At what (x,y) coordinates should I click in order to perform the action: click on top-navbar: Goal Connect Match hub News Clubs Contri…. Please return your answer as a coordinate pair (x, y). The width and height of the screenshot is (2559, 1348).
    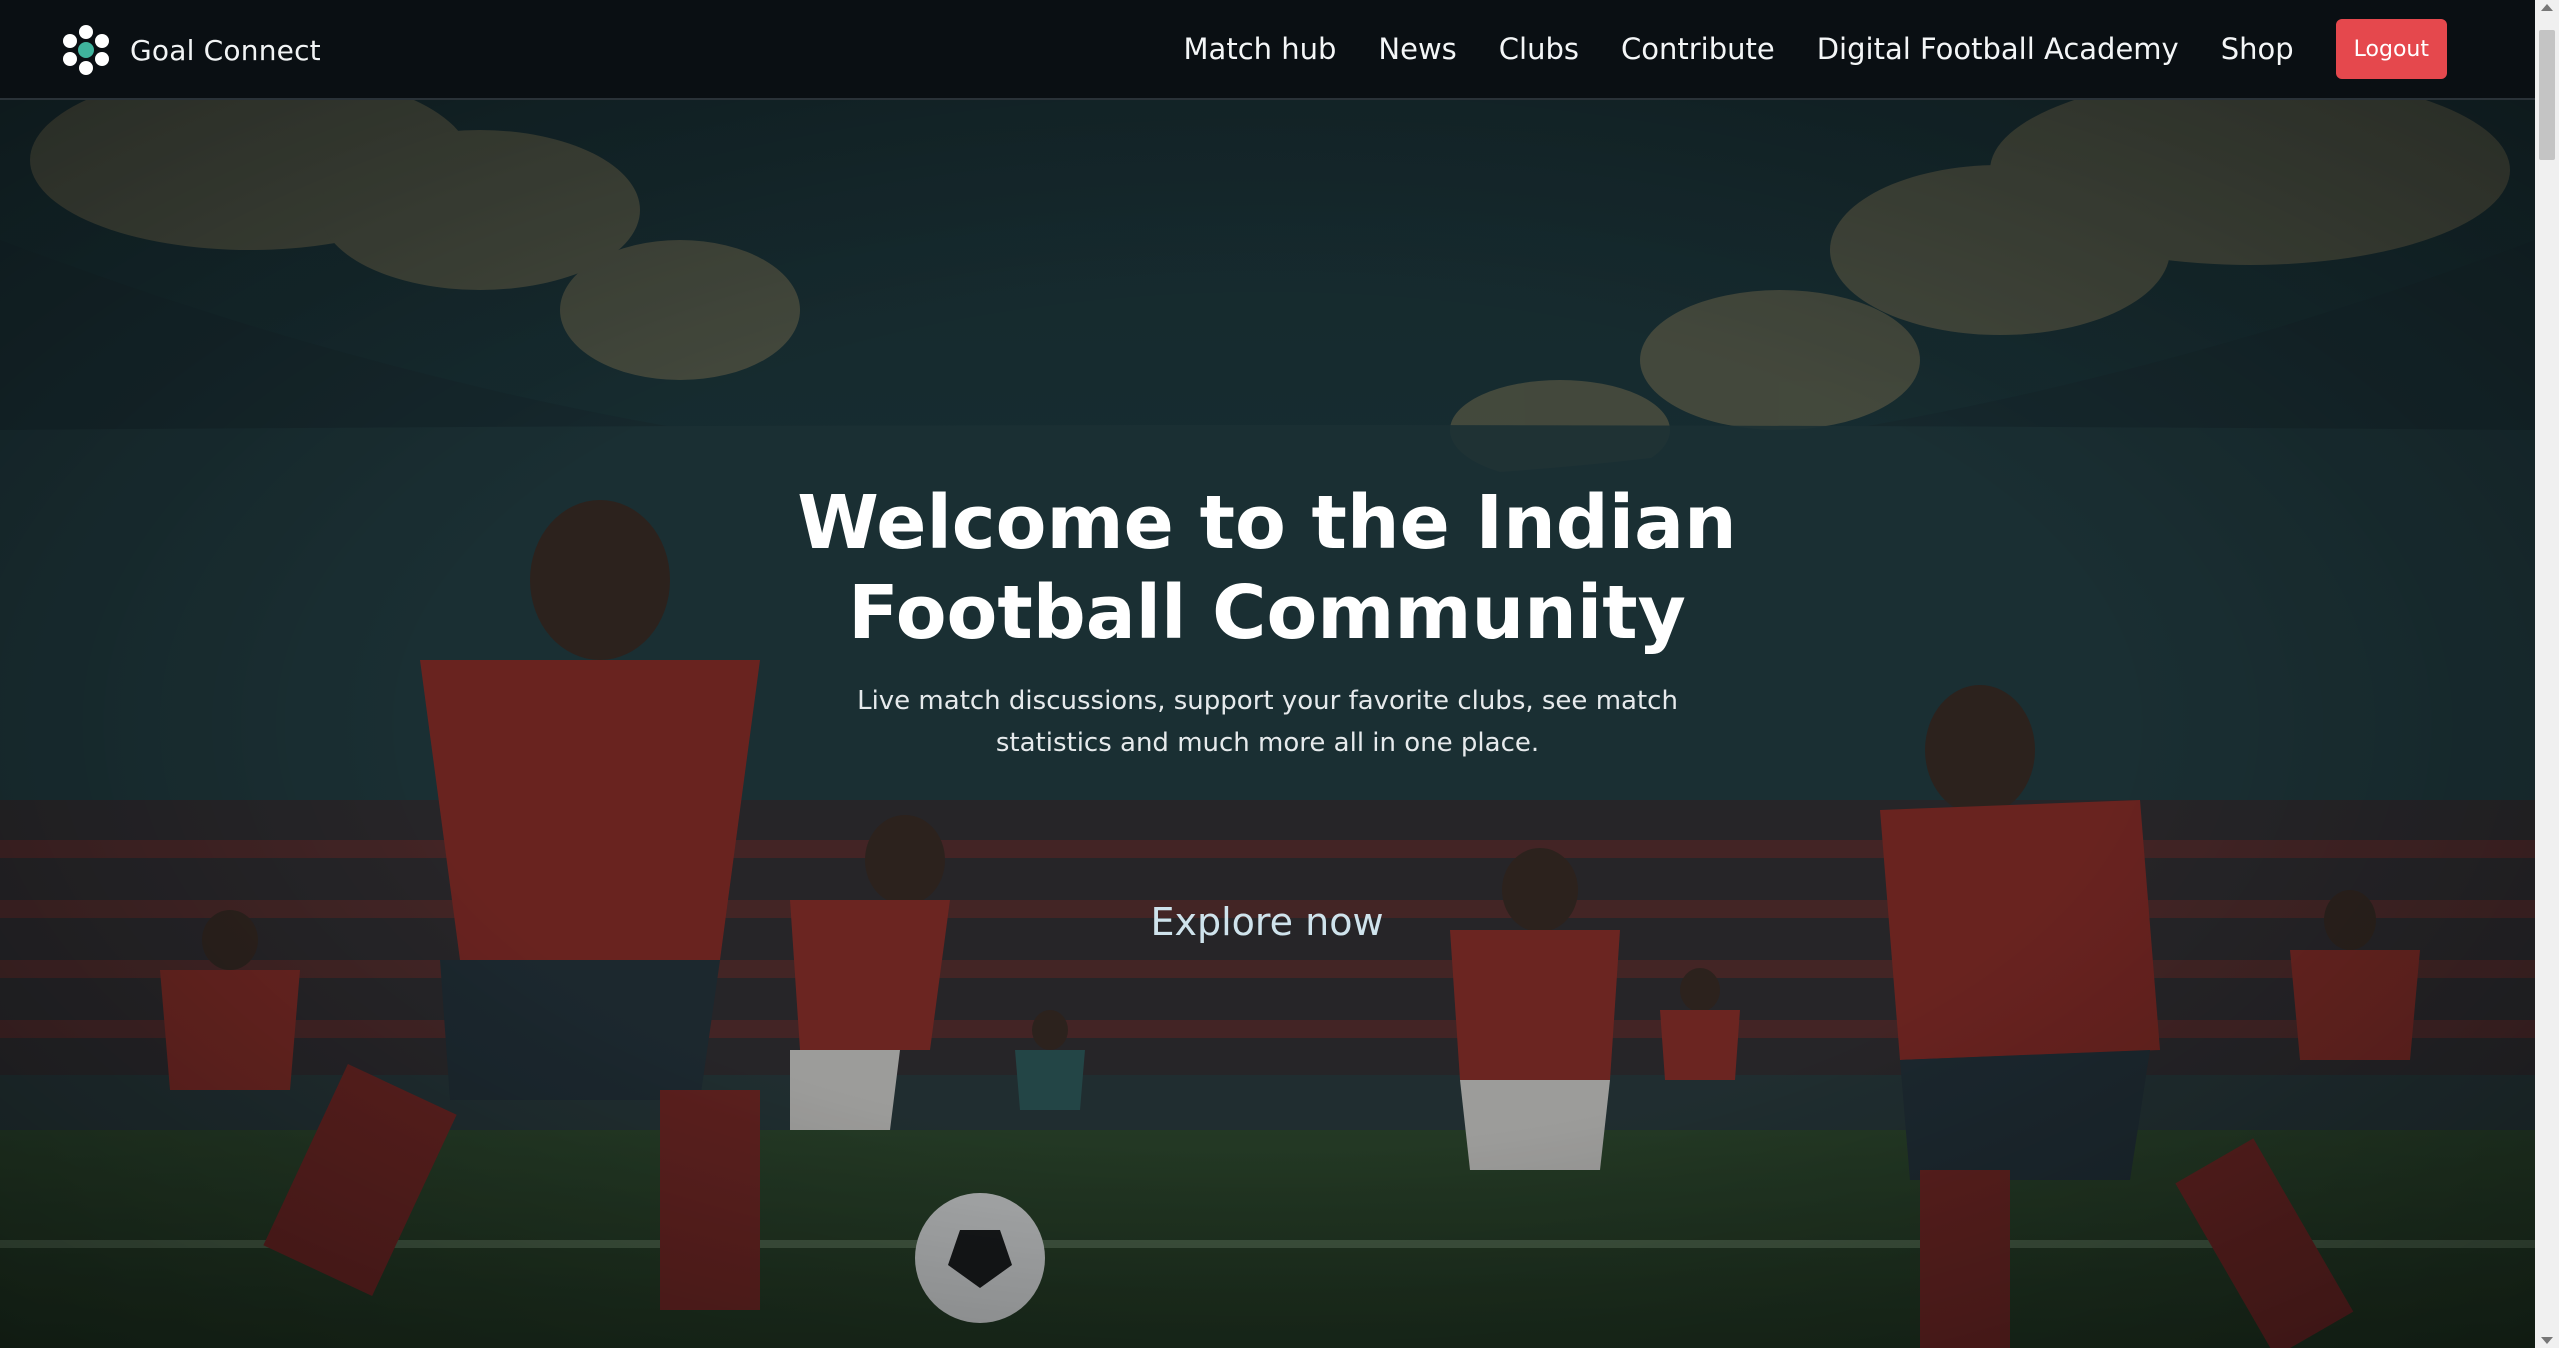
    Looking at the image, I should click on (1267, 50).